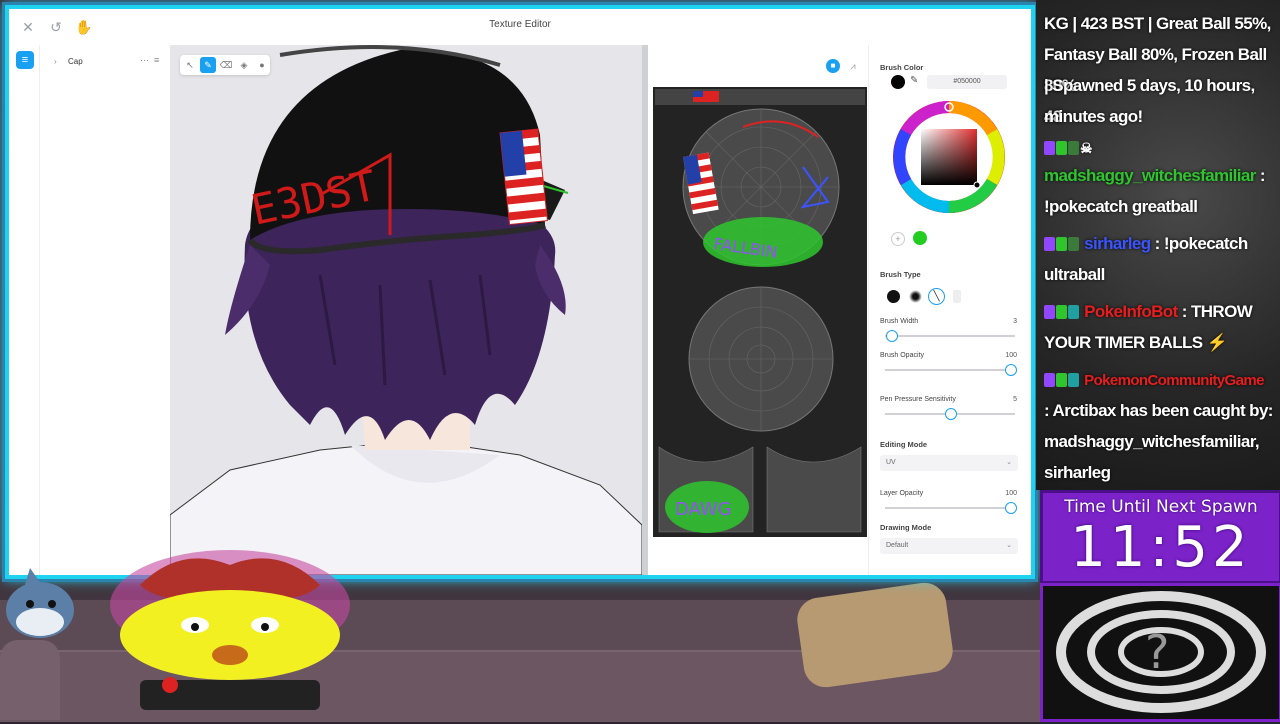 This screenshot has height=724, width=1280. I want to click on eraser-tool-icon: ⌫, so click(226, 65).